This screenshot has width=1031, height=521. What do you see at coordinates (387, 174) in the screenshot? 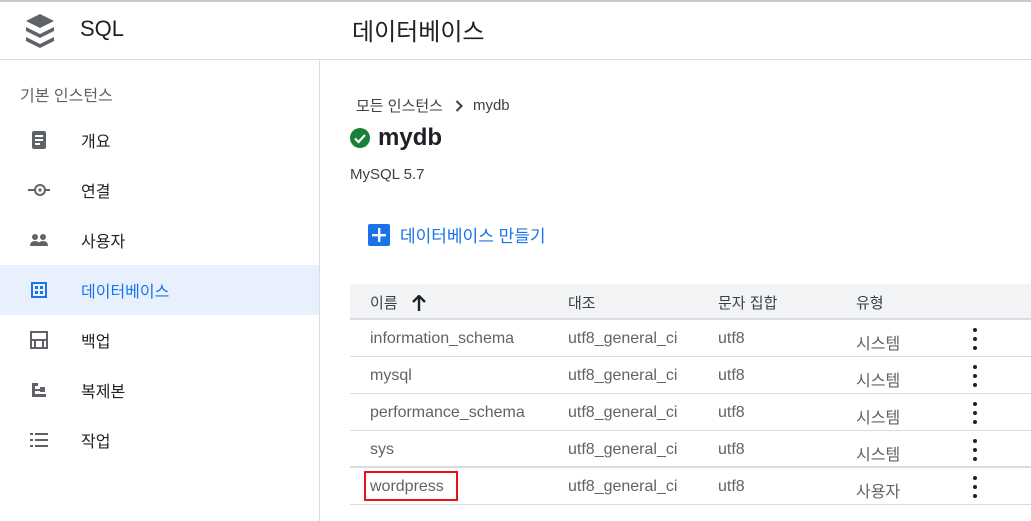
I see `instance-version: MySQL 5.7` at bounding box center [387, 174].